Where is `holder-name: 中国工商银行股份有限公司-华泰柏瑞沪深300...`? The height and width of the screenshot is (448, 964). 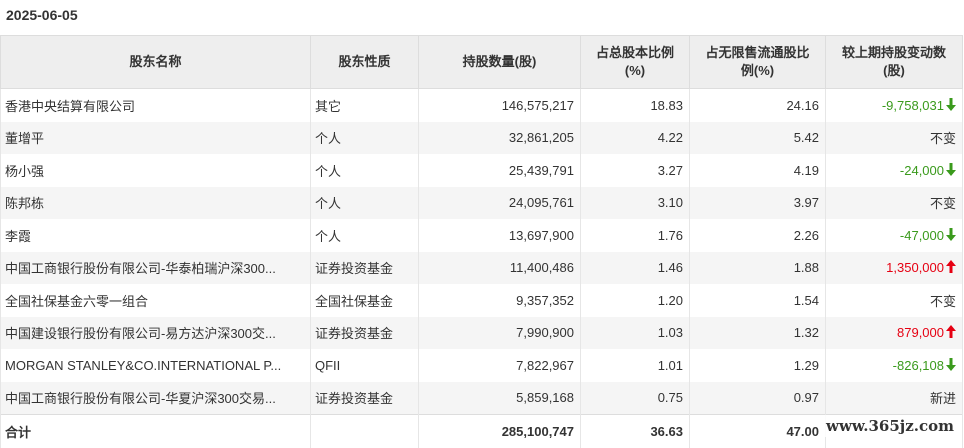
holder-name: 中国工商银行股份有限公司-华泰柏瑞沪深300... is located at coordinates (155, 267).